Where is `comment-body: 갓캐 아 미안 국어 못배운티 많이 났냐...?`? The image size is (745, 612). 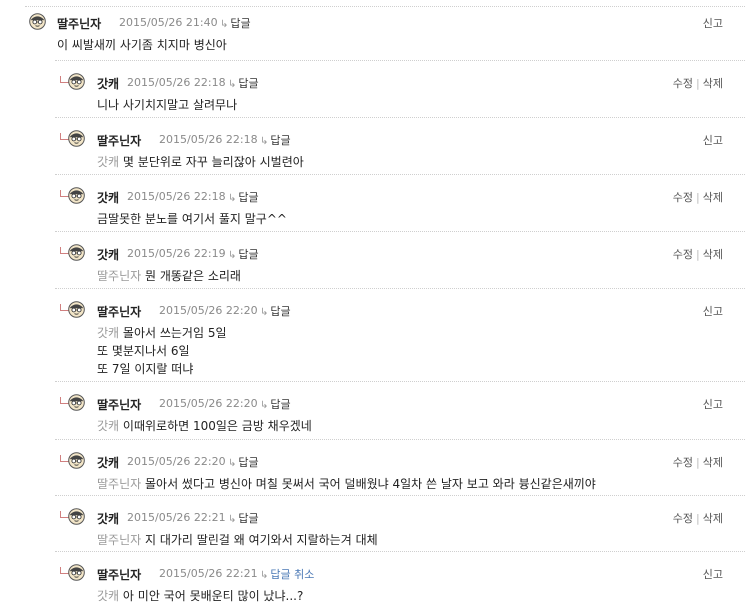
comment-body: 갓캐 아 미안 국어 못배운티 많이 났냐...? is located at coordinates (200, 596).